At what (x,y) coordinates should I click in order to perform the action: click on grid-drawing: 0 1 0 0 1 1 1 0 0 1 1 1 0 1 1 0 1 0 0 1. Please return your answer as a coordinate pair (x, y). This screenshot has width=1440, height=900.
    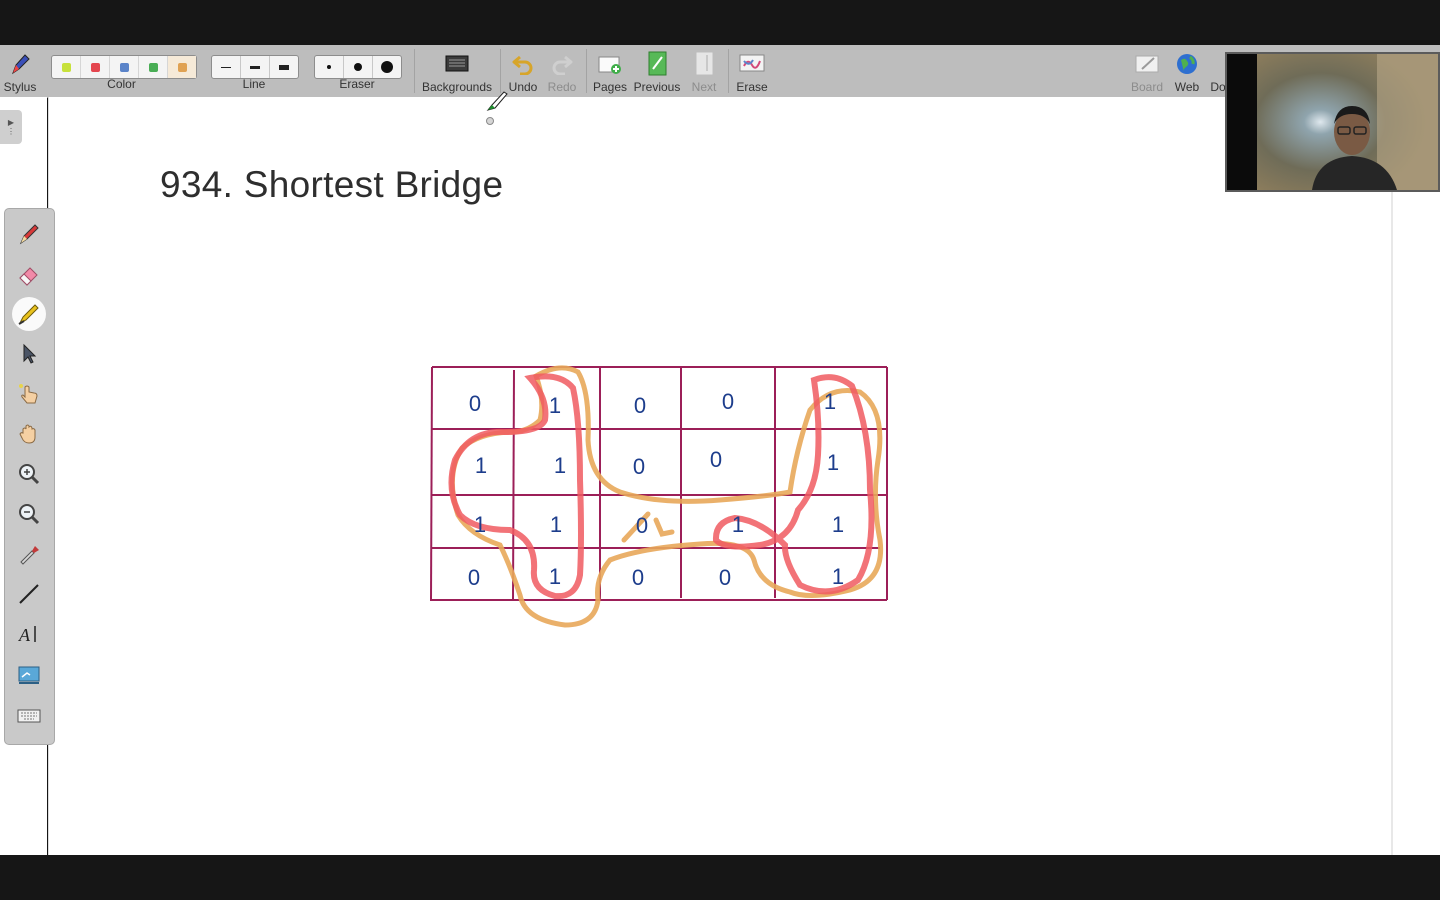
    Looking at the image, I should click on (659, 496).